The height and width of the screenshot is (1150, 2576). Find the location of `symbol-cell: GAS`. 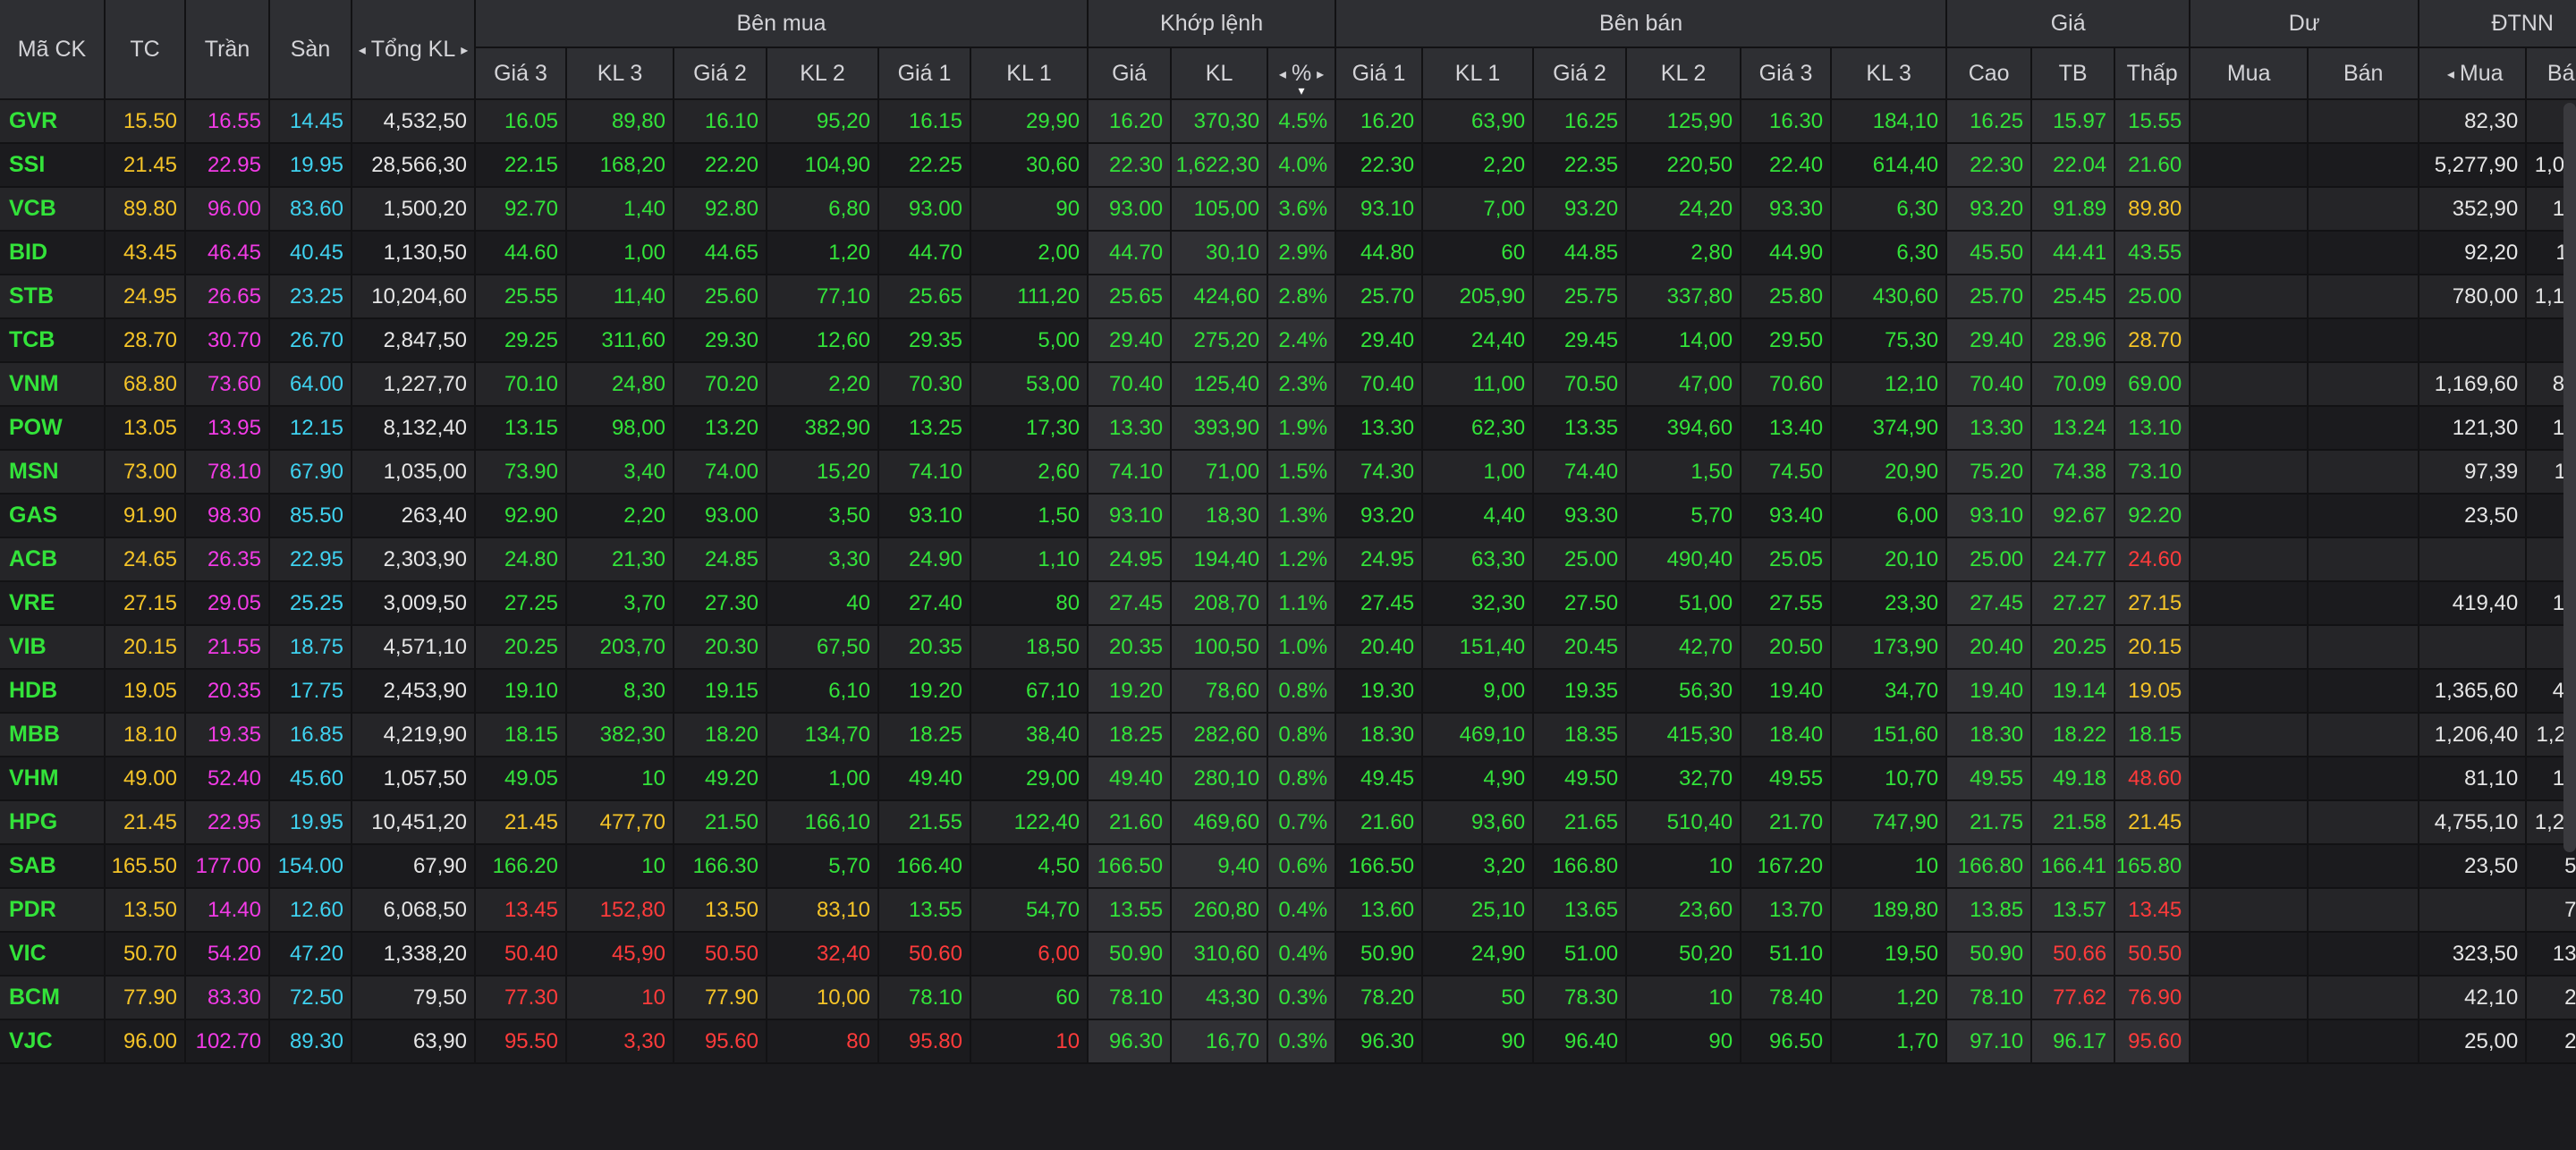

symbol-cell: GAS is located at coordinates (53, 516).